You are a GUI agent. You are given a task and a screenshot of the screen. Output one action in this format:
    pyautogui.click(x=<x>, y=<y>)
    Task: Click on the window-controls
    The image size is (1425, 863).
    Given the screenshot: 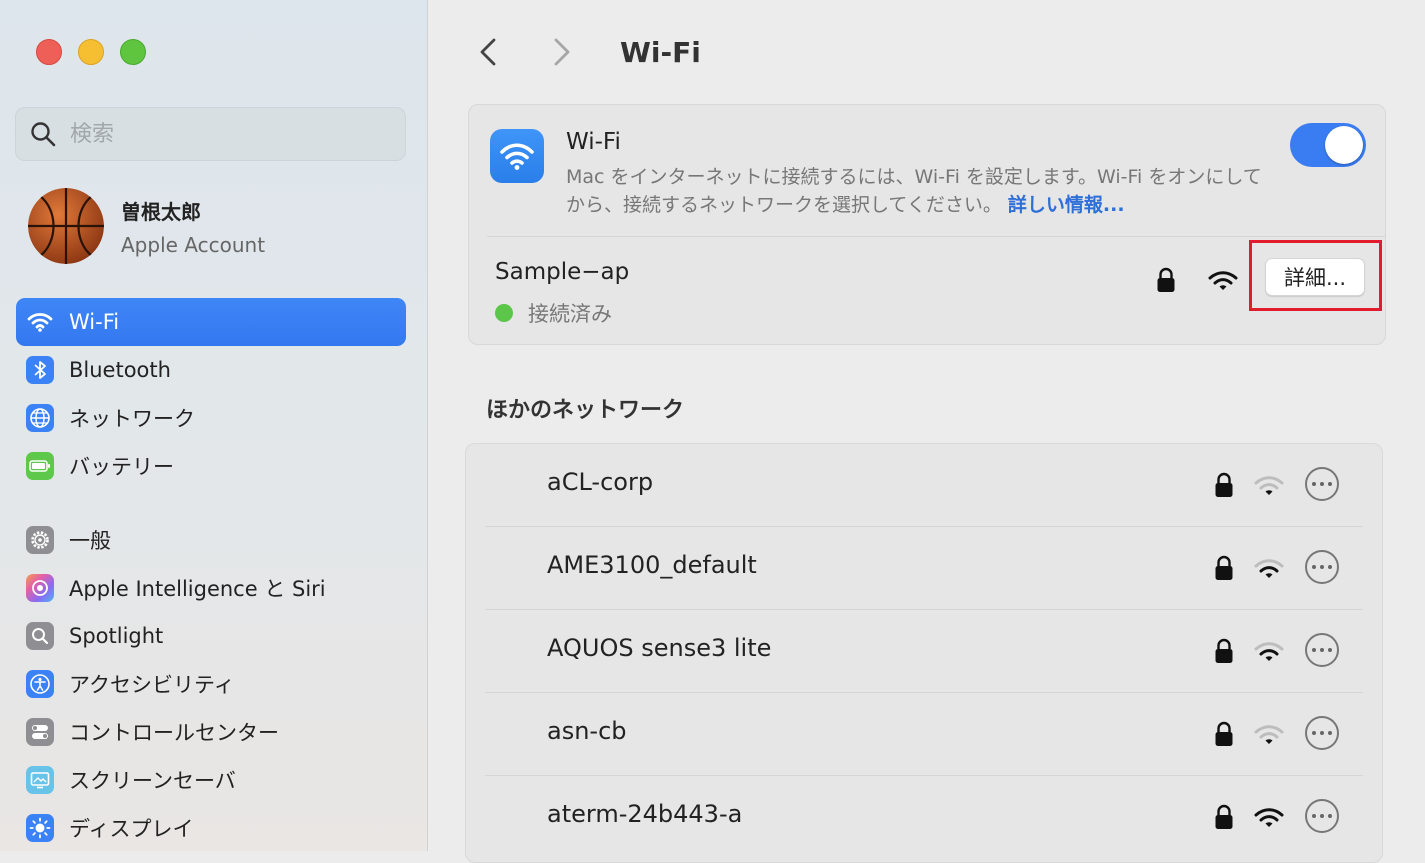 What is the action you would take?
    pyautogui.click(x=91, y=52)
    